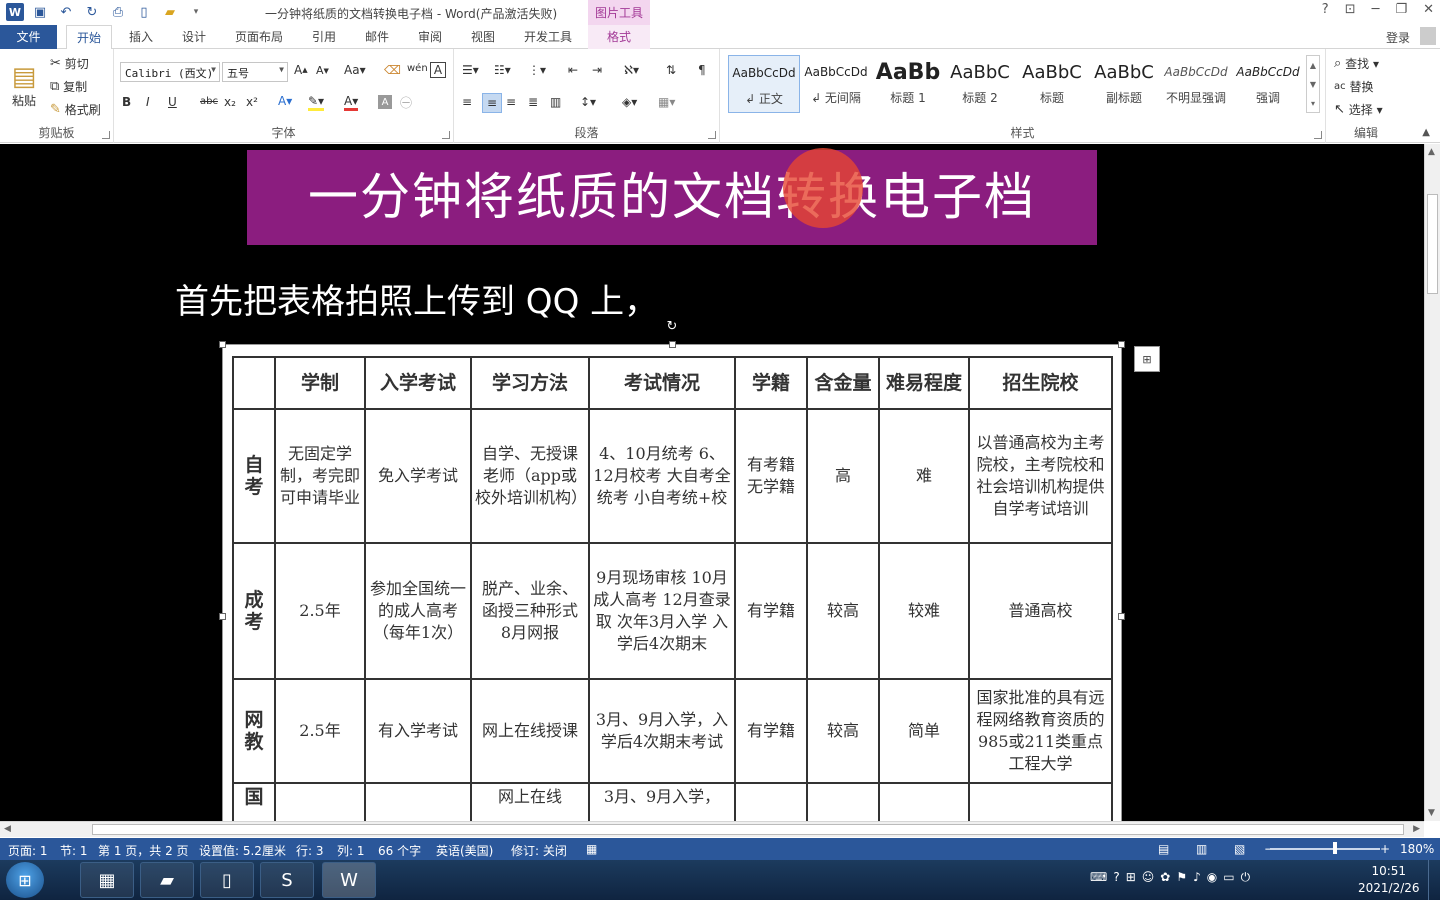 The image size is (1440, 900). Describe the element at coordinates (106, 135) in the screenshot. I see `clipboard-launcher-icon` at that location.